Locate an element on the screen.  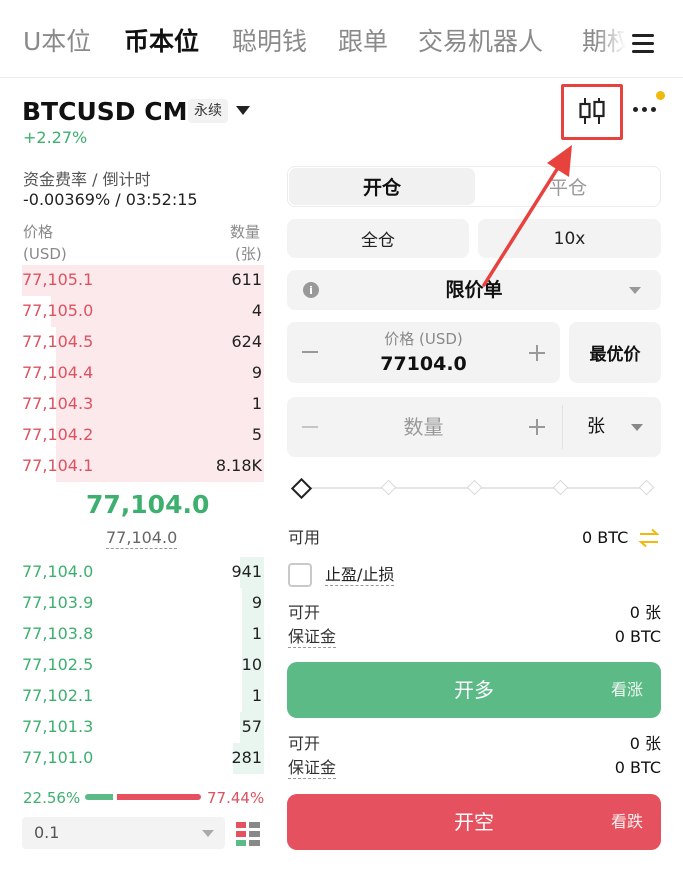
orderbook-layout-icon is located at coordinates (249, 834).